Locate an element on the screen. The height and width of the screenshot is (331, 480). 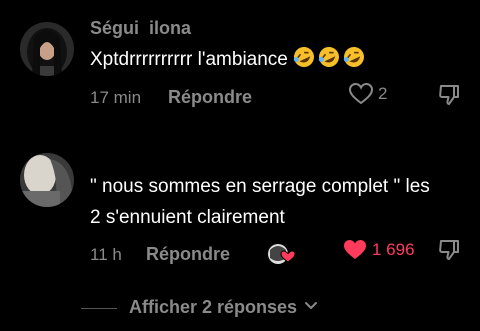
heart-outline-icon is located at coordinates (361, 94).